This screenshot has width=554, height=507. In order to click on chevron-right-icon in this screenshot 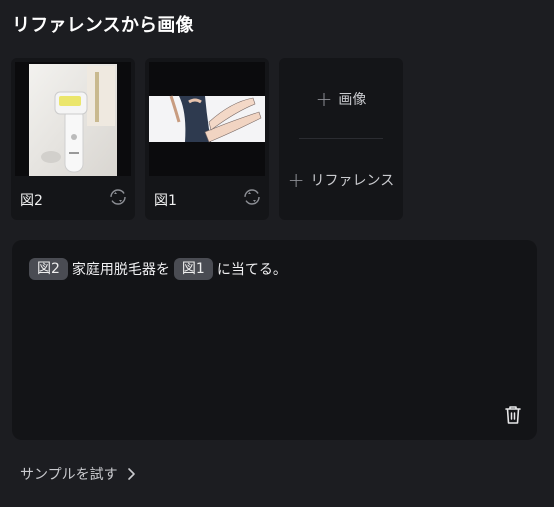, I will do `click(131, 474)`.